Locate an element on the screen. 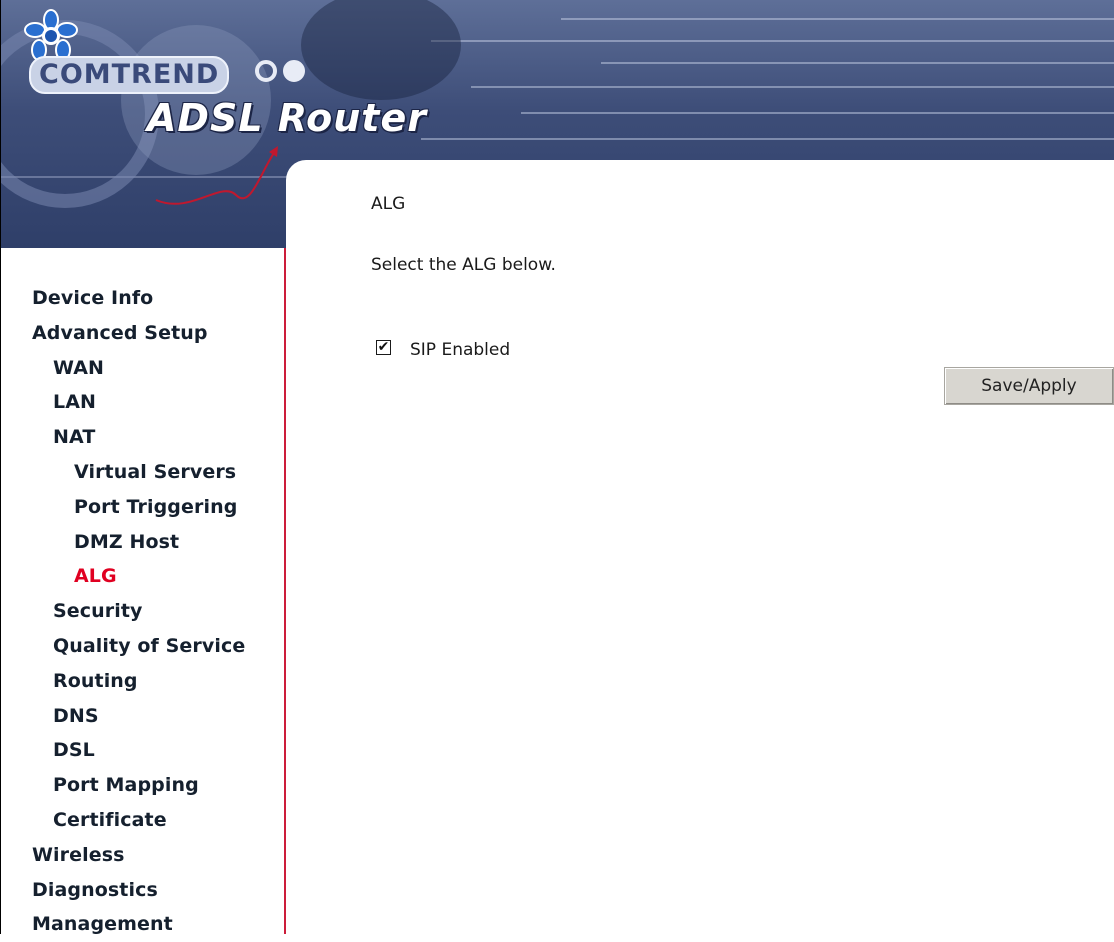  save-apply-button: Save/Apply is located at coordinates (1029, 386).